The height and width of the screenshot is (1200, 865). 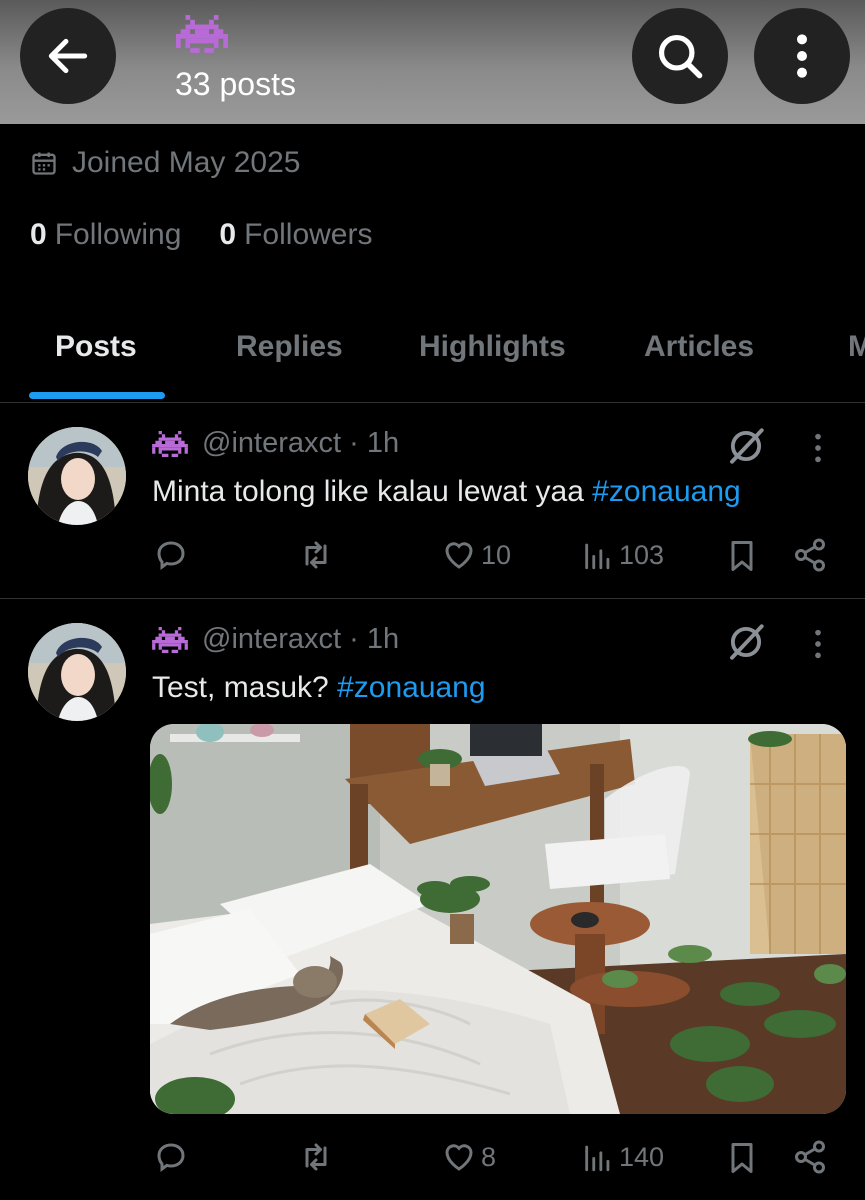 I want to click on more-options-button, so click(x=802, y=56).